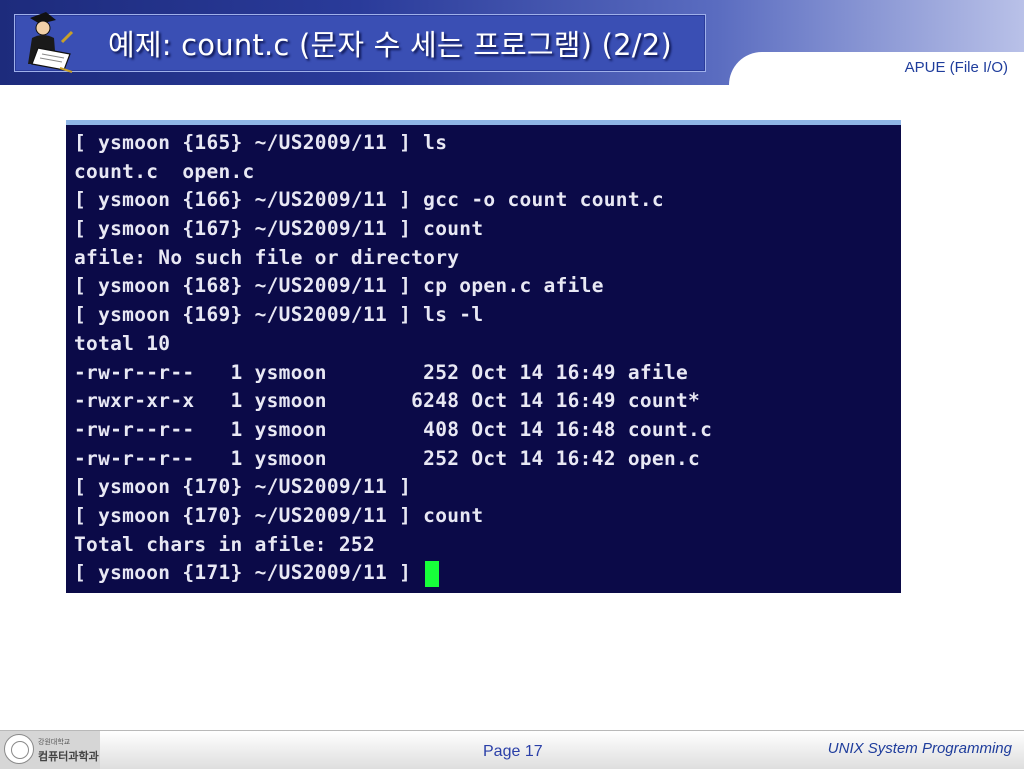 The width and height of the screenshot is (1024, 769). Describe the element at coordinates (956, 67) in the screenshot. I see `subject-tag: APUE (File I/O)` at that location.